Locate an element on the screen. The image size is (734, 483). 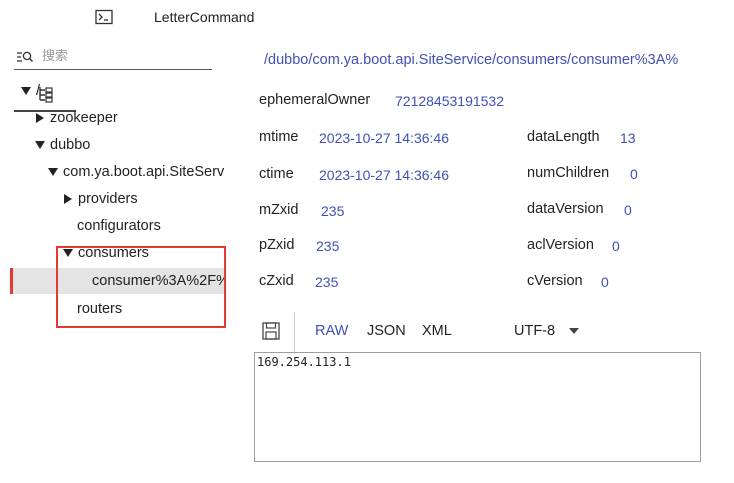
save-icon is located at coordinates (271, 331).